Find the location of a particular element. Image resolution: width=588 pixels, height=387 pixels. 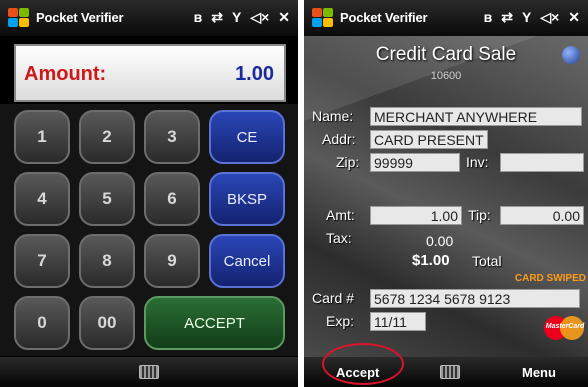

exp-field: 11/11 is located at coordinates (398, 321).